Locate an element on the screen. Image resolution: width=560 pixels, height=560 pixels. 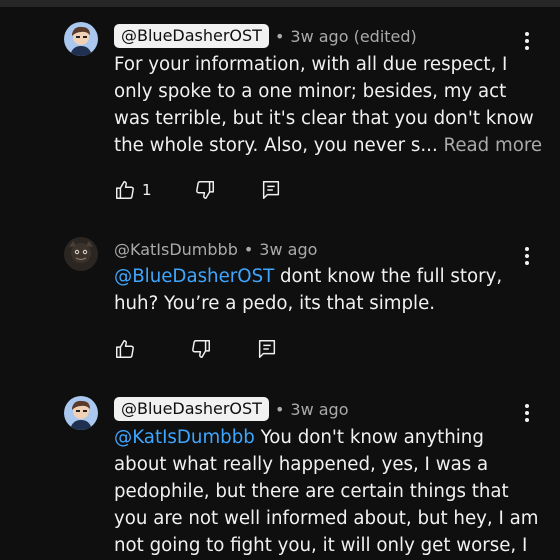
comment-actions: 1 is located at coordinates (198, 190).